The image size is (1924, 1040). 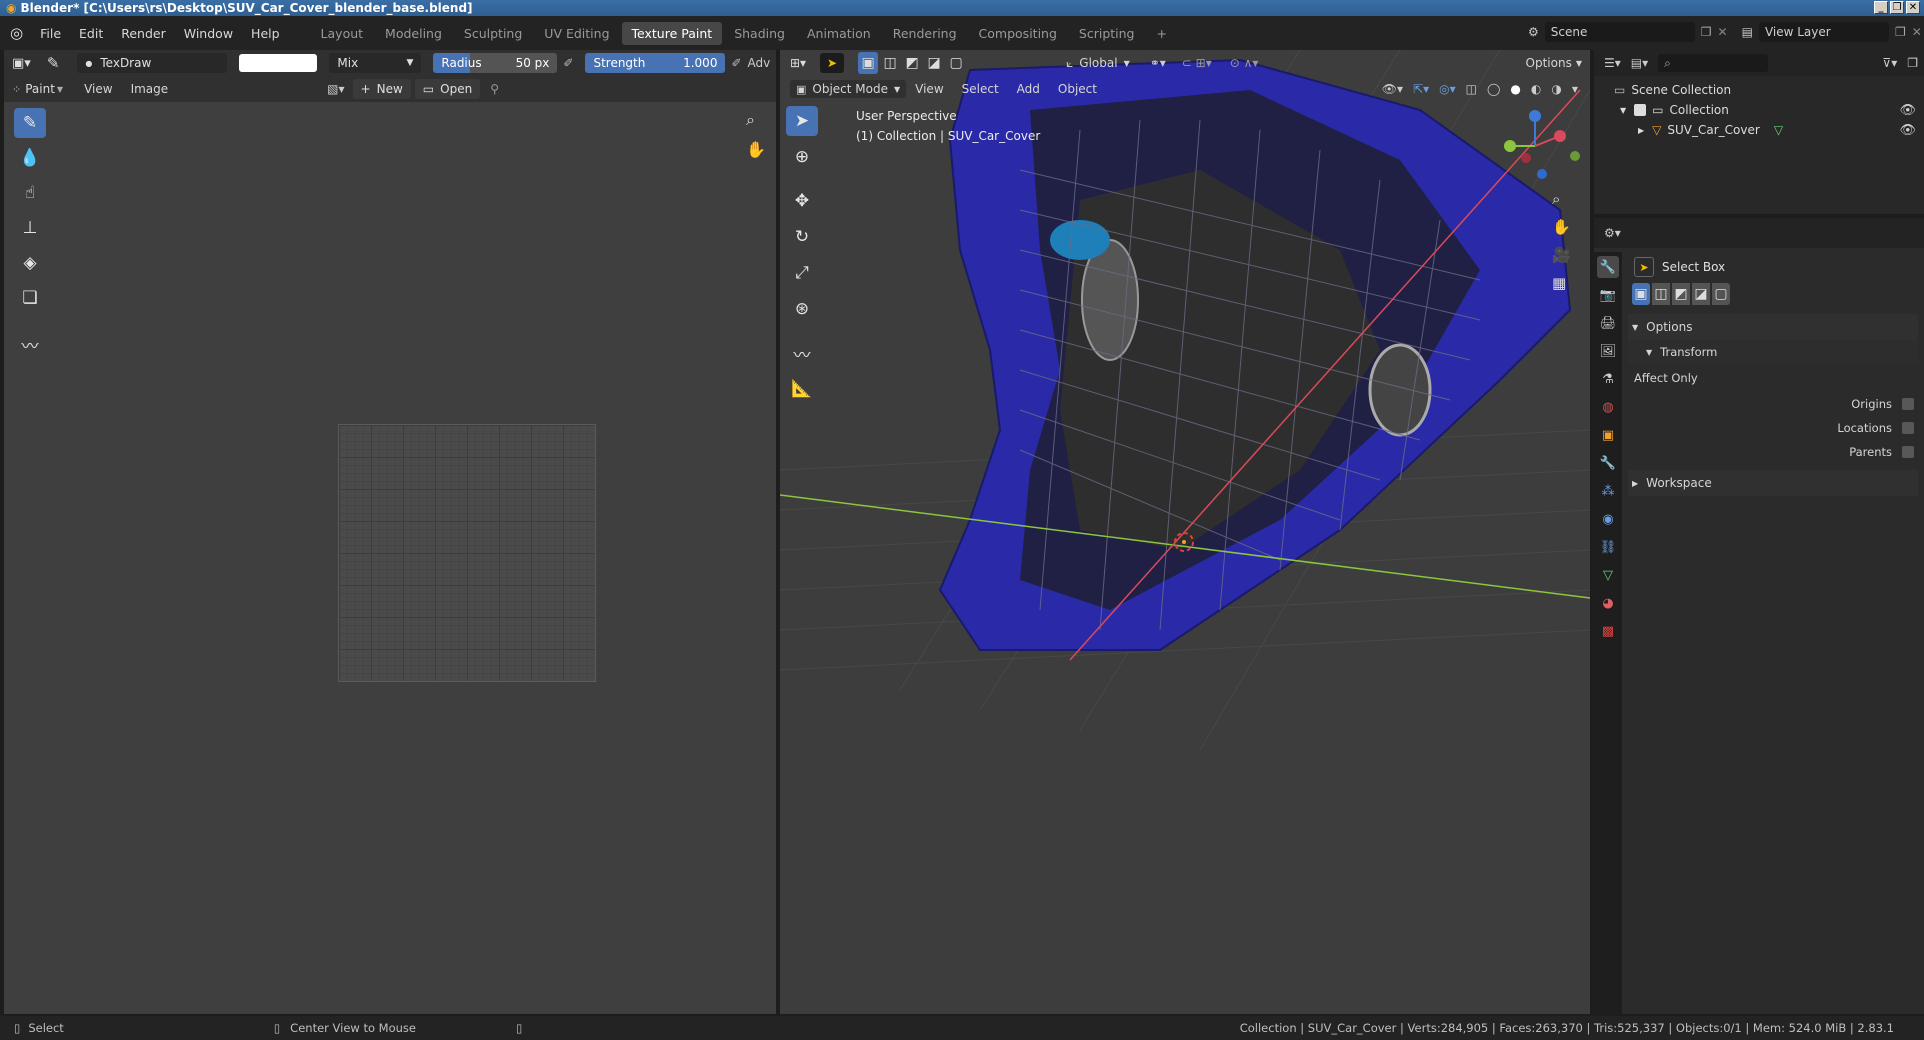 I want to click on annotate-tool-icon: 〰, so click(x=30, y=344).